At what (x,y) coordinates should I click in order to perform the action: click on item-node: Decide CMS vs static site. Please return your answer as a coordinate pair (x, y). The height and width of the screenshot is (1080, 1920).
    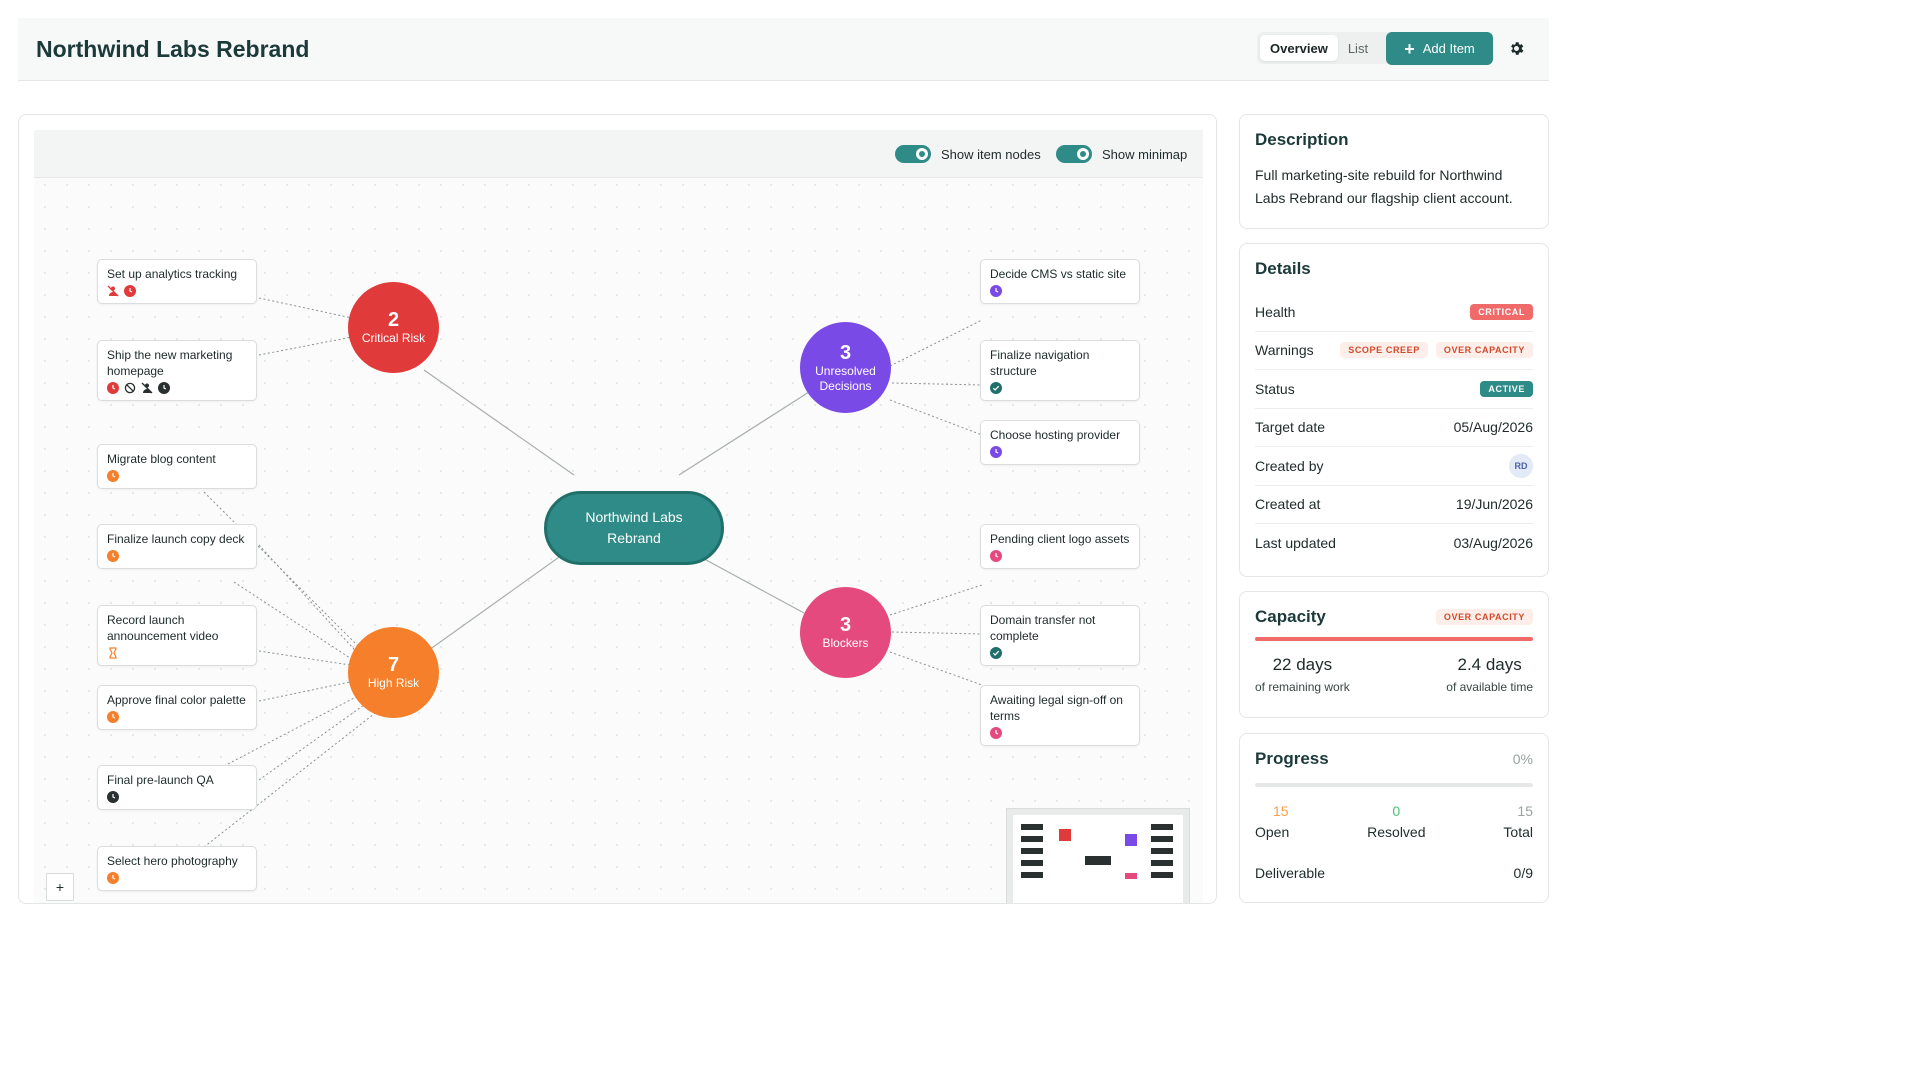
    Looking at the image, I should click on (1060, 281).